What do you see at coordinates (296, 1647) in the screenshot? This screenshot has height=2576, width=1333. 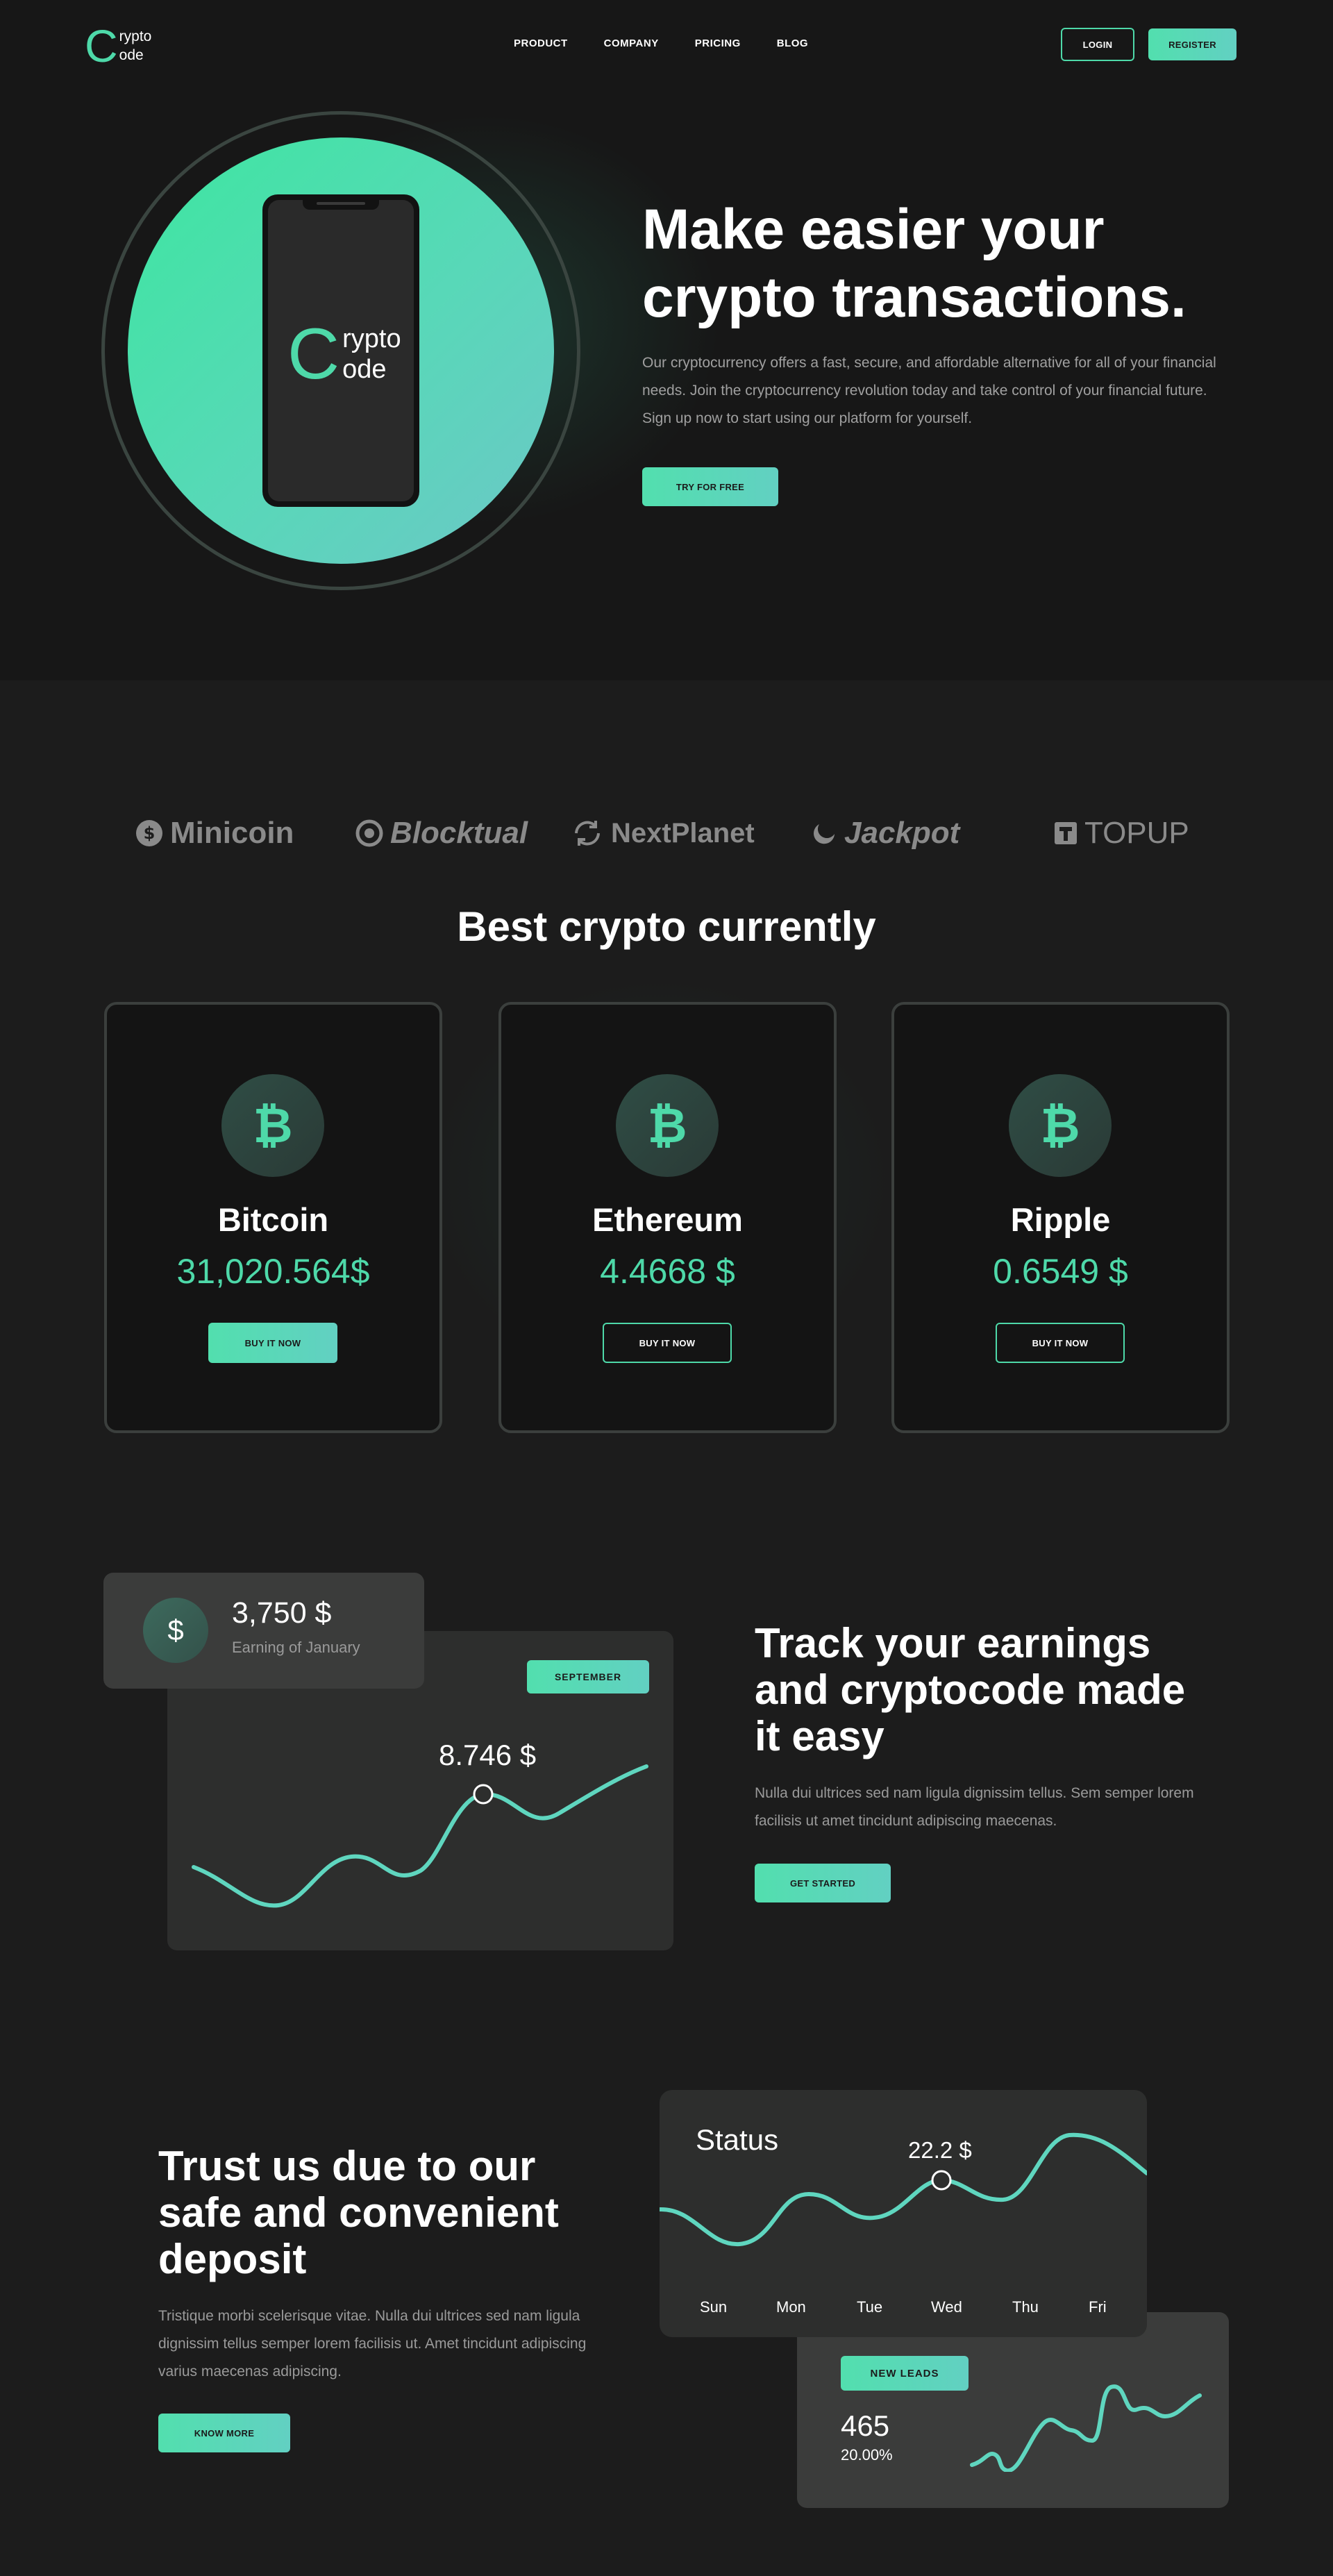 I see `earning-label: Earning of January` at bounding box center [296, 1647].